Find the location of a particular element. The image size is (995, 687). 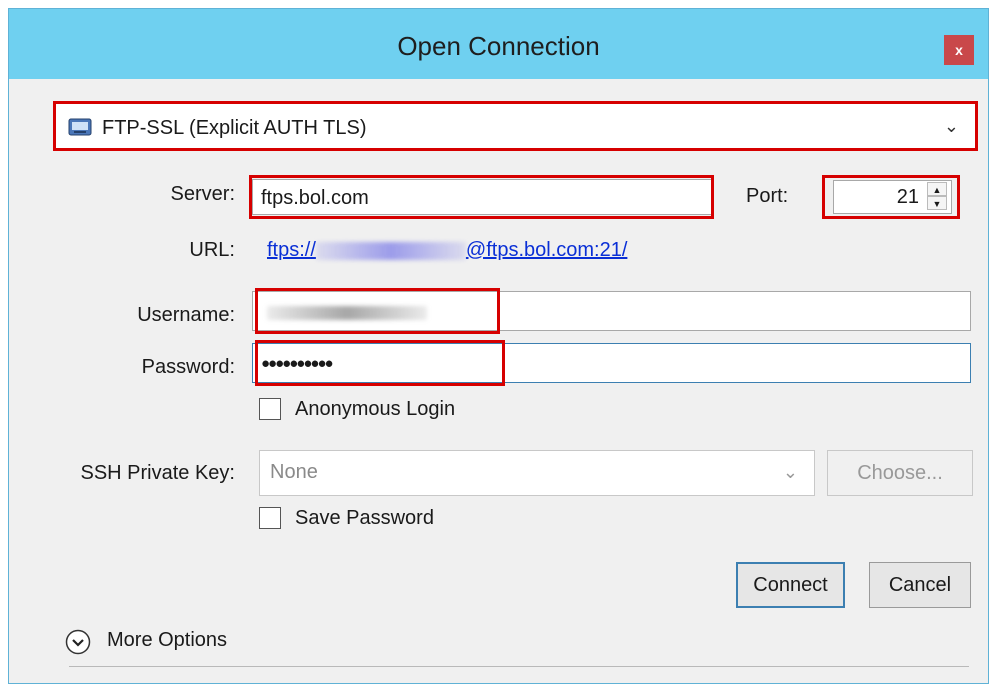

username-label: Username: is located at coordinates (186, 315).